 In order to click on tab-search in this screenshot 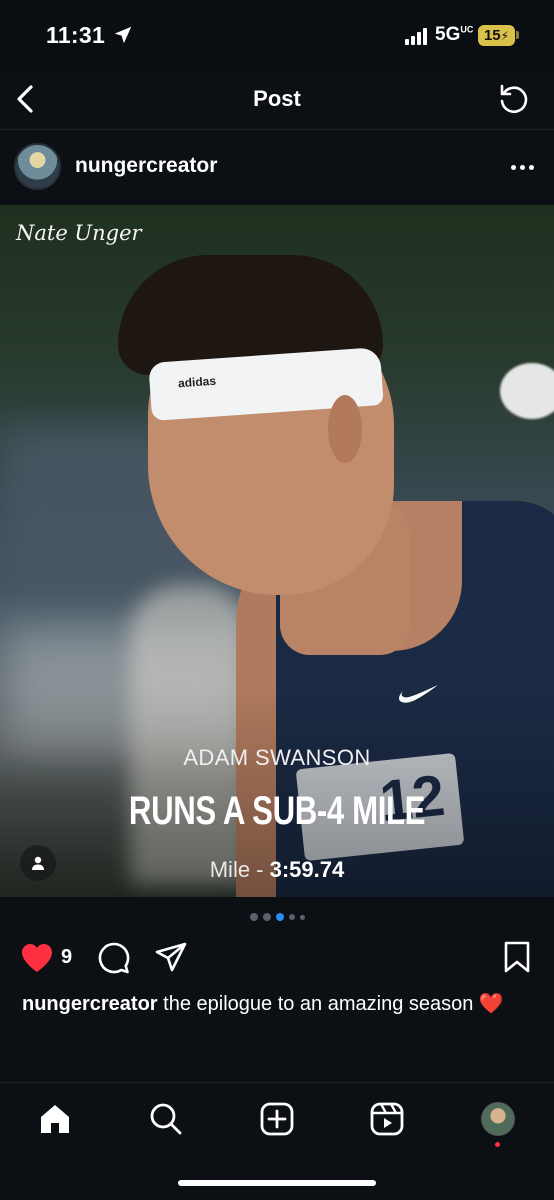, I will do `click(166, 1119)`.